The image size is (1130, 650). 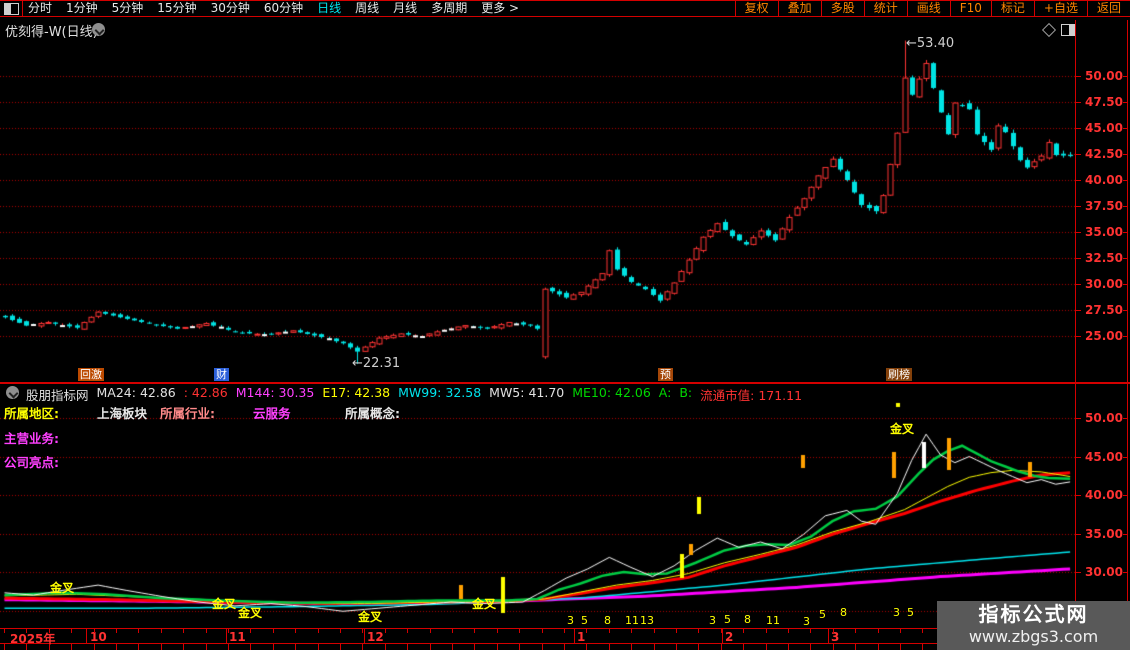 What do you see at coordinates (1108, 8) in the screenshot?
I see `toolbar-button-返回: 返回` at bounding box center [1108, 8].